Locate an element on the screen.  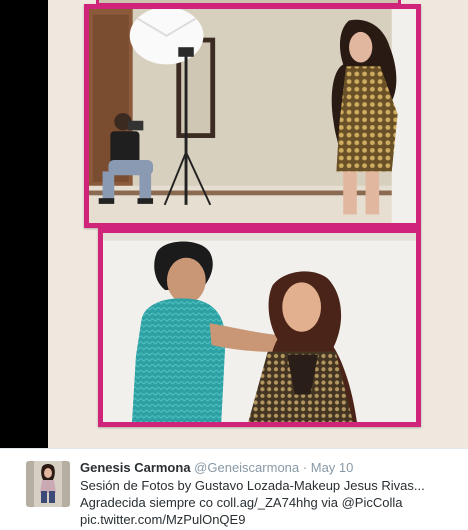
pic-twitter-link: pic.twitter.com/MzPulOnQE9 is located at coordinates (272, 519).